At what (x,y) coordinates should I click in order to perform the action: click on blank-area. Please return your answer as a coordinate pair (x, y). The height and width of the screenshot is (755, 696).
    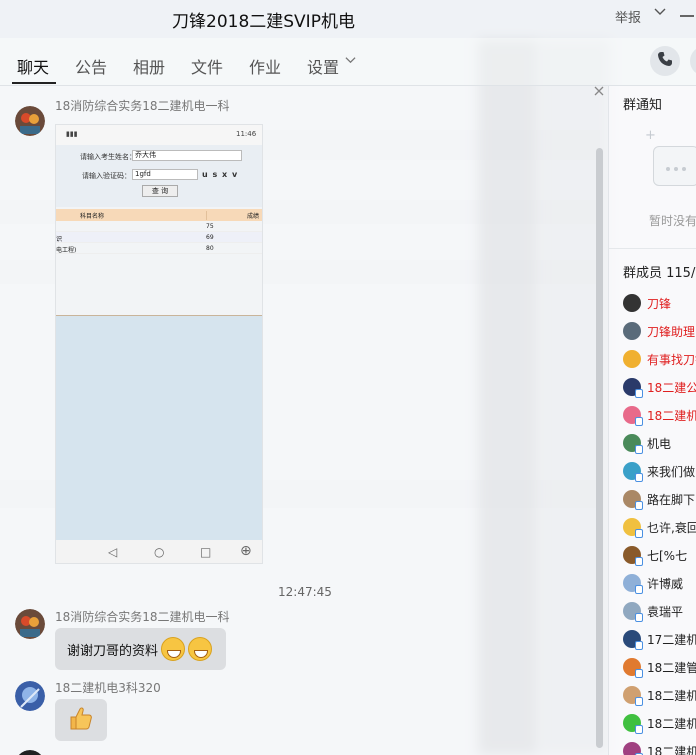
    Looking at the image, I should click on (159, 427).